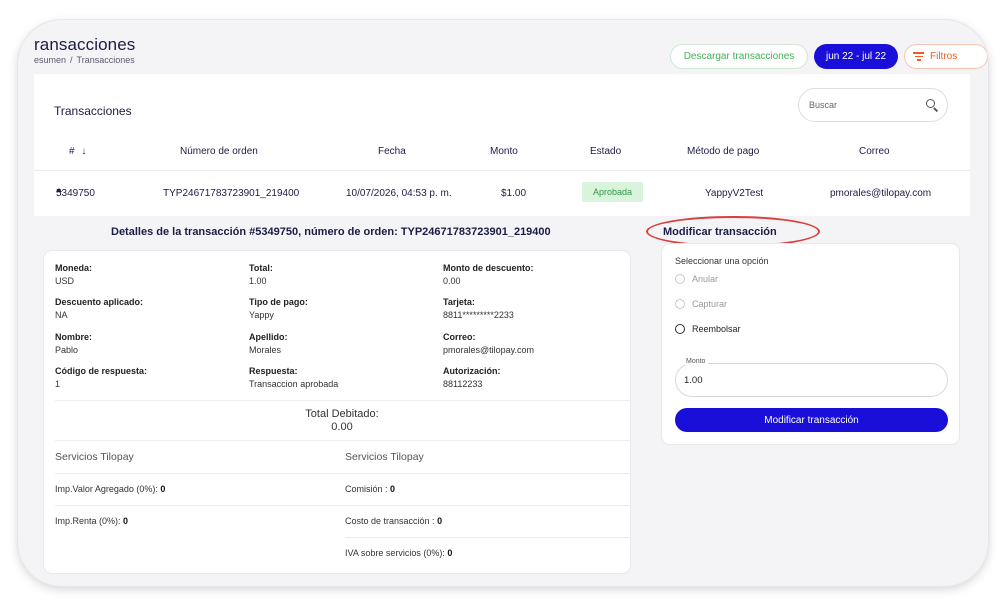 The width and height of the screenshot is (1002, 604). Describe the element at coordinates (874, 151) in the screenshot. I see `column-header-email: Correo` at that location.